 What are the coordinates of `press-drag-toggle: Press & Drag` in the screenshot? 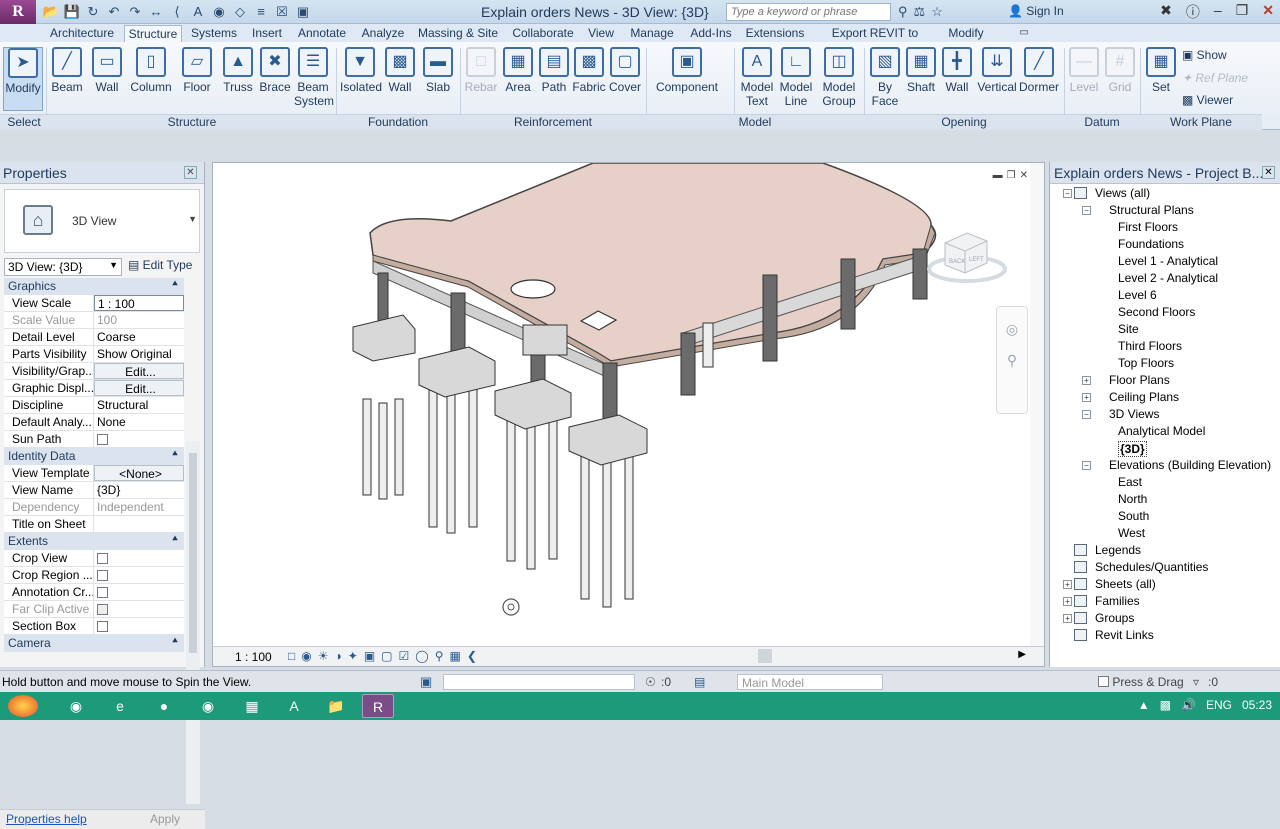 It's located at (1141, 682).